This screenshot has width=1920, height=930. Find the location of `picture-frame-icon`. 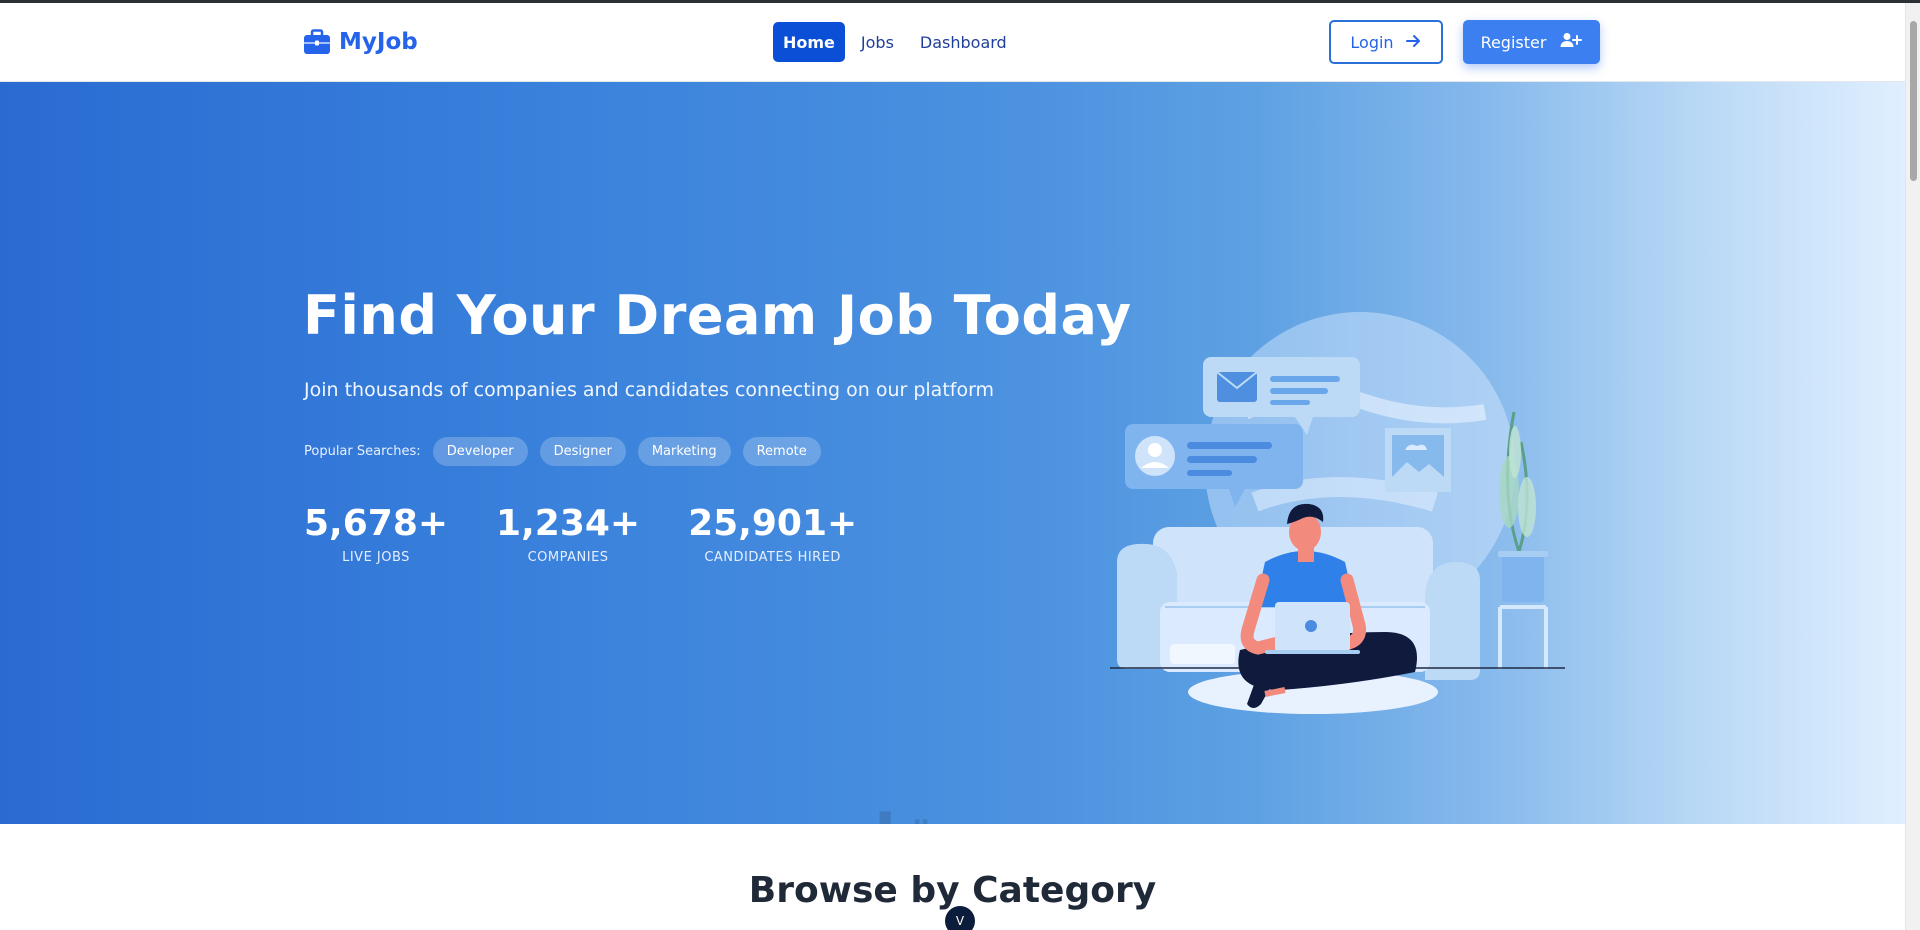

picture-frame-icon is located at coordinates (1418, 460).